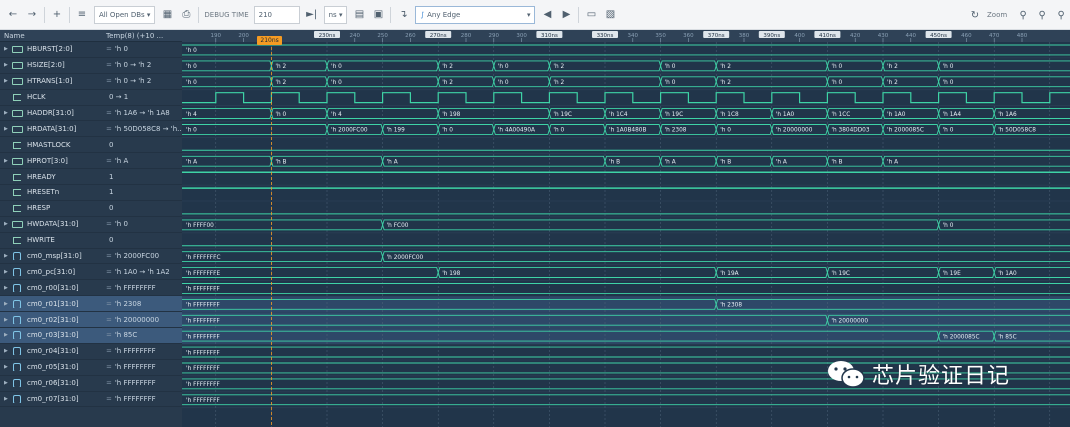  Describe the element at coordinates (91, 82) in the screenshot. I see `signal-row: ▶ HTRANS[1:0] ='h 0 → 'h 2` at that location.